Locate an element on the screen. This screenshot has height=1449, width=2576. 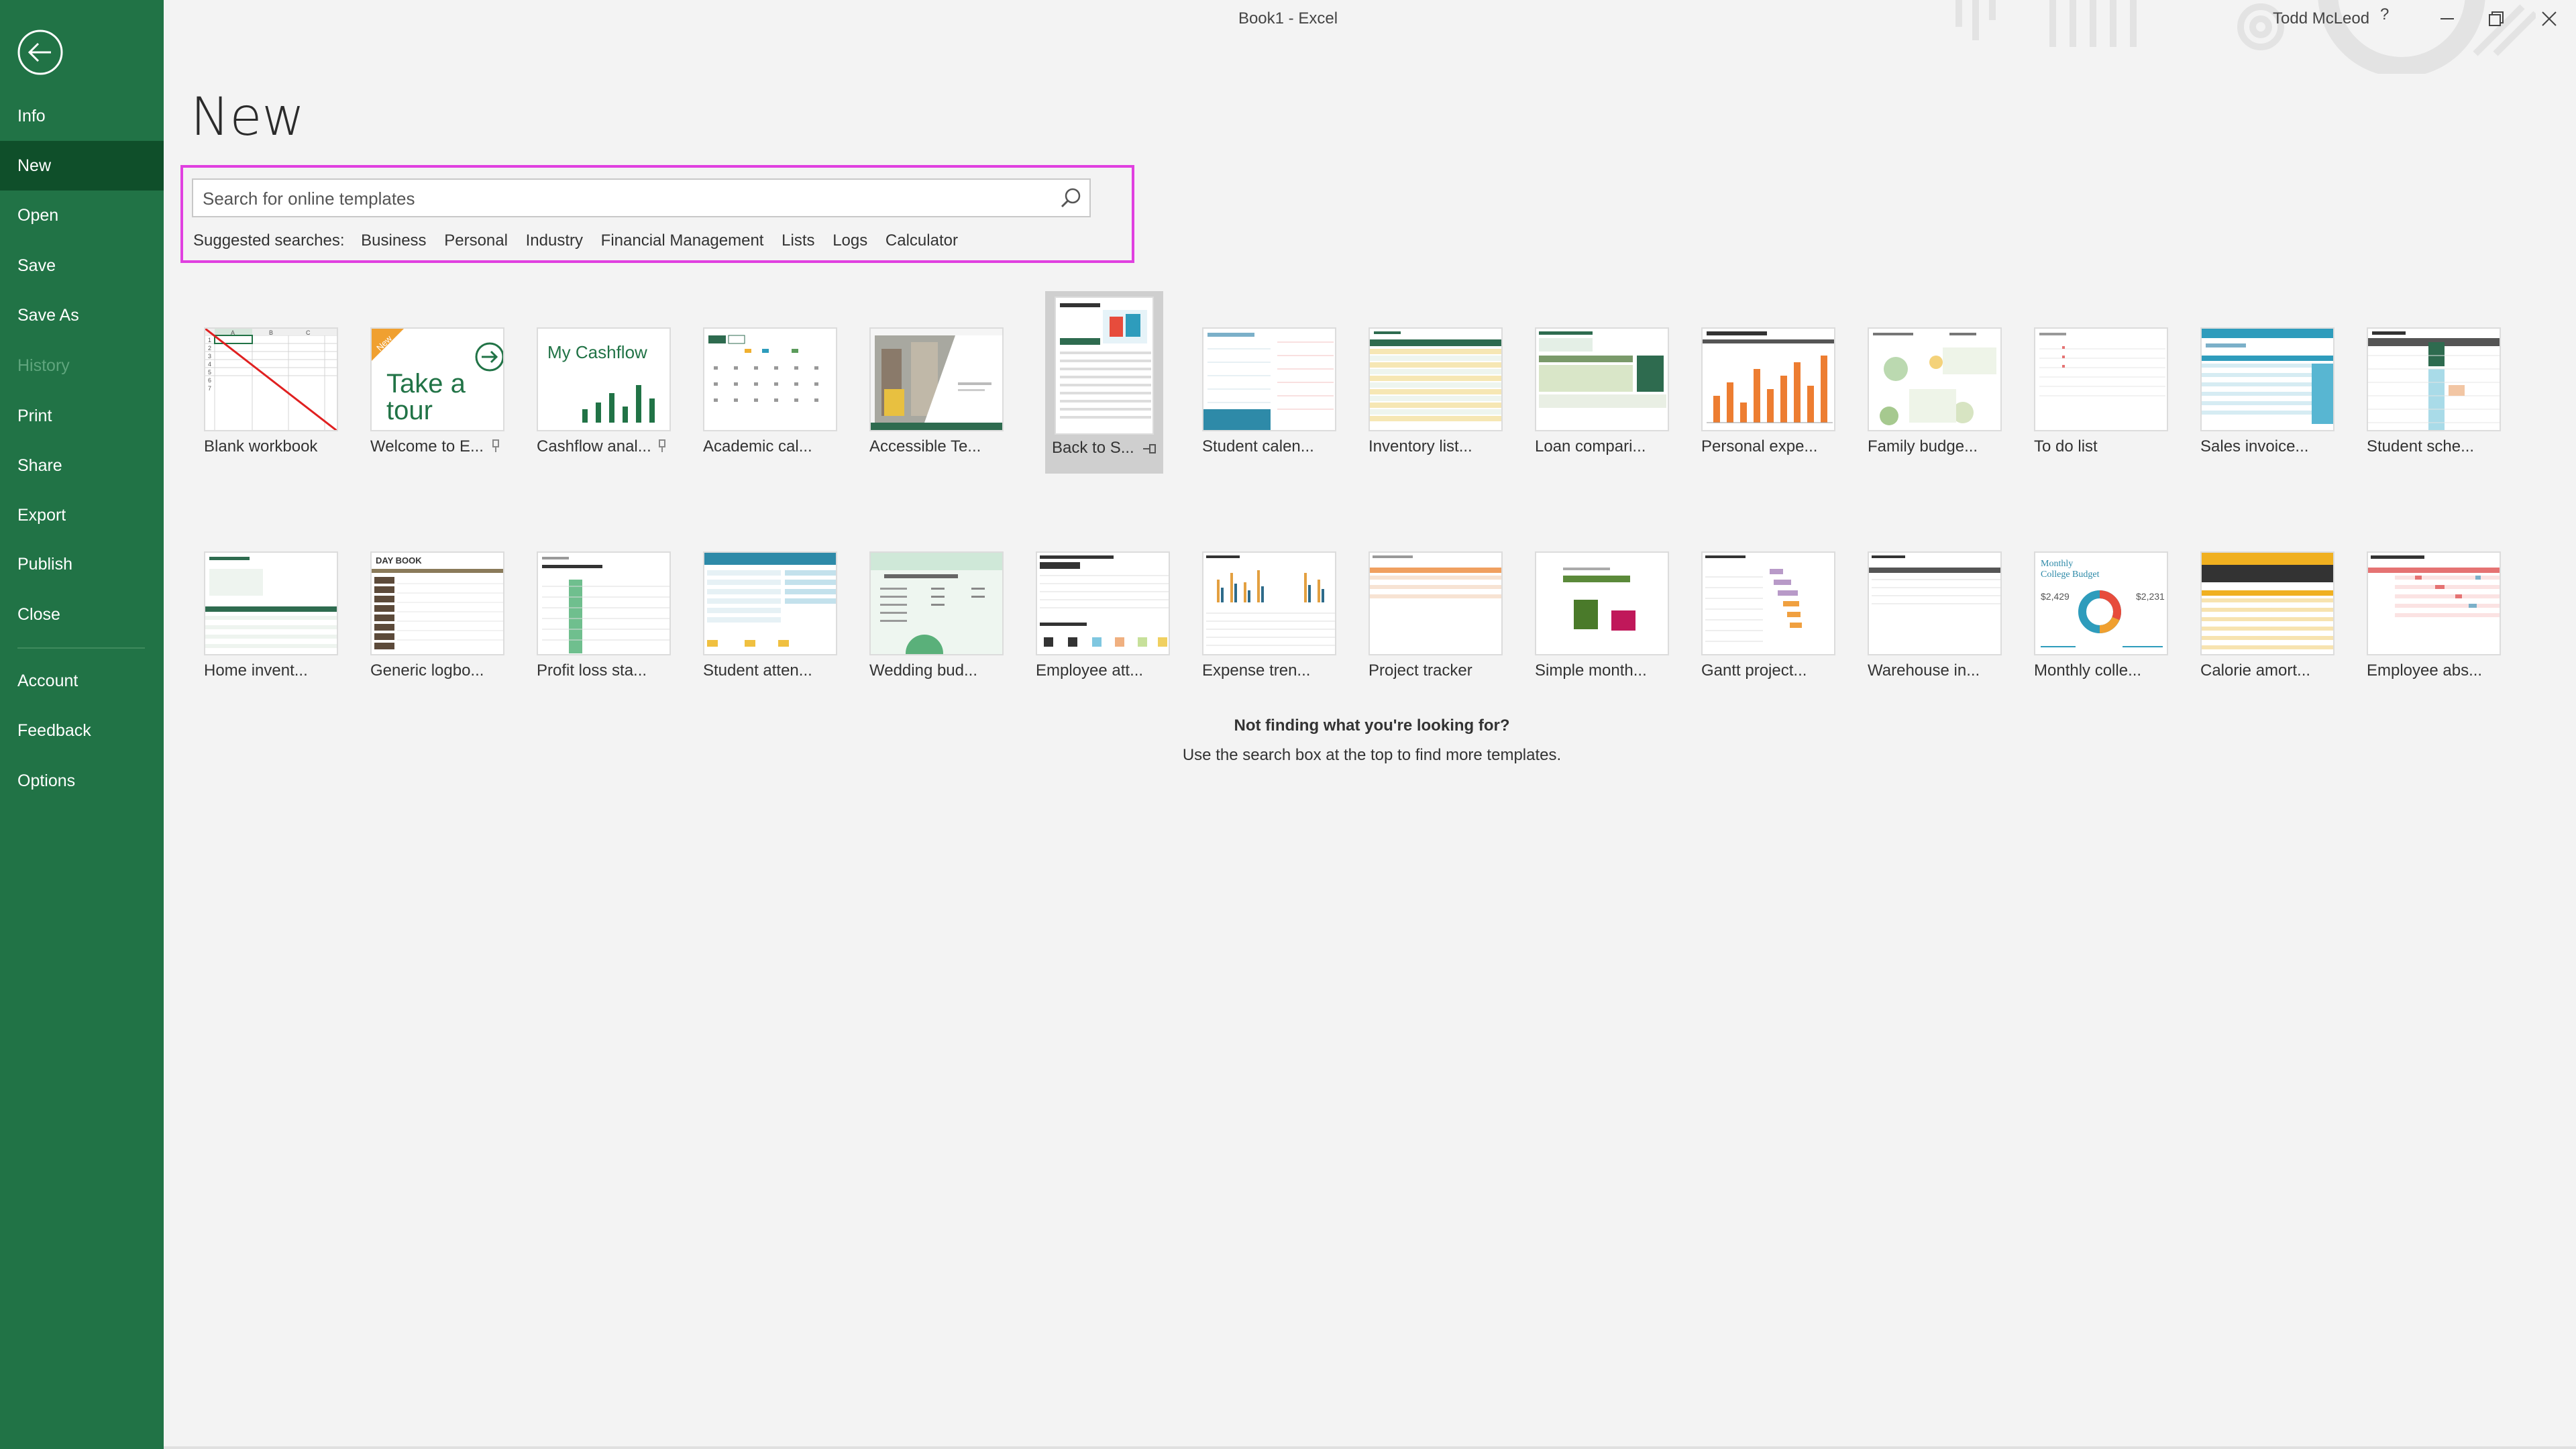
restore-button is located at coordinates (2495, 19).